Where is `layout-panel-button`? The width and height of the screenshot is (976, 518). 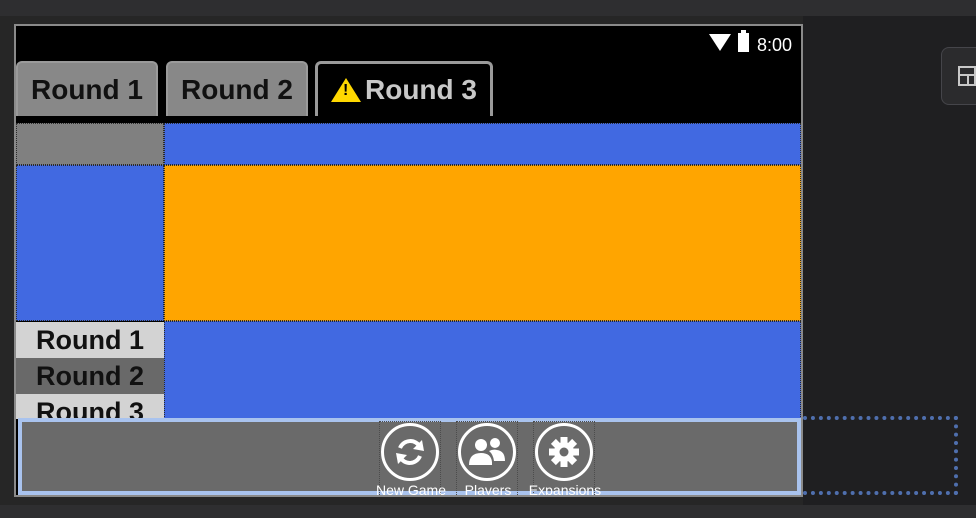
layout-panel-button is located at coordinates (958, 76).